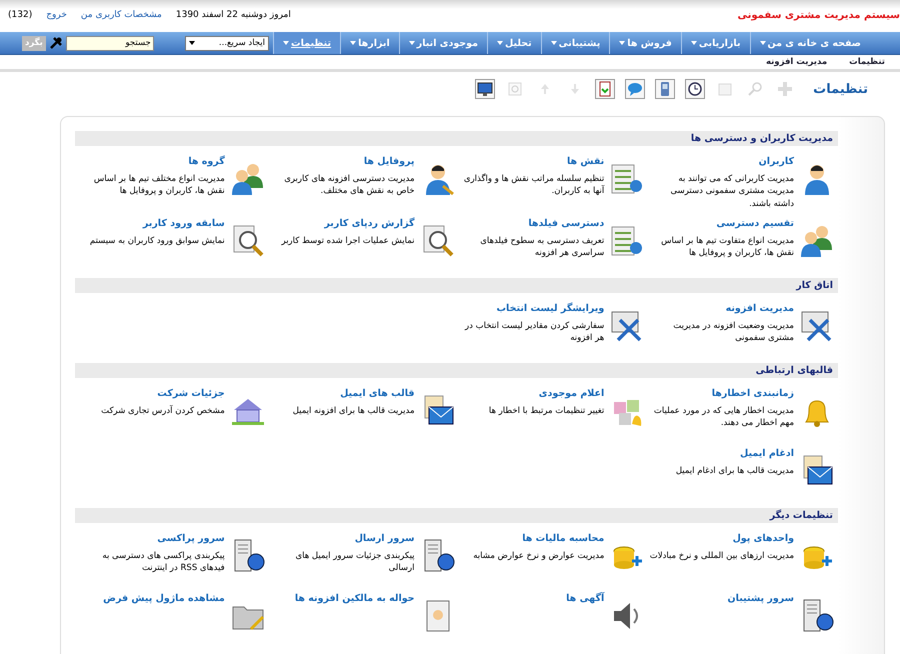  What do you see at coordinates (531, 598) in the screenshot?
I see `setting-link: آگهی ها` at bounding box center [531, 598].